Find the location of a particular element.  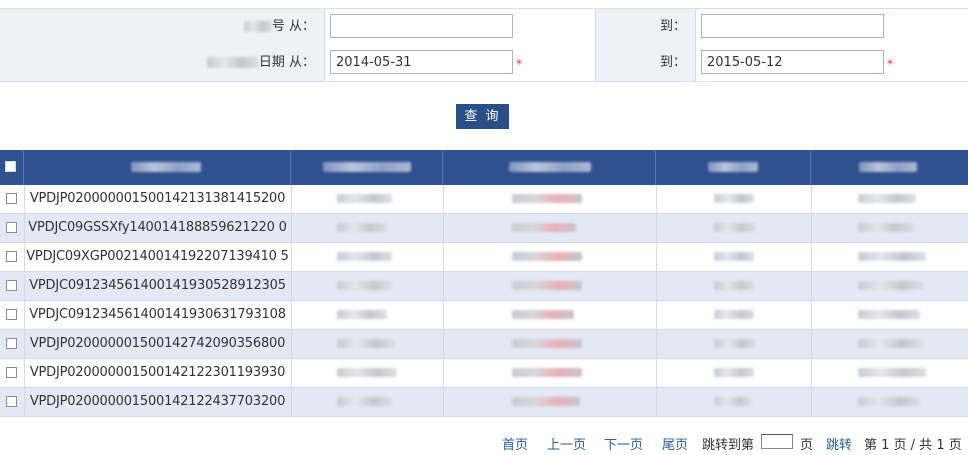

number-from-input is located at coordinates (421, 26).